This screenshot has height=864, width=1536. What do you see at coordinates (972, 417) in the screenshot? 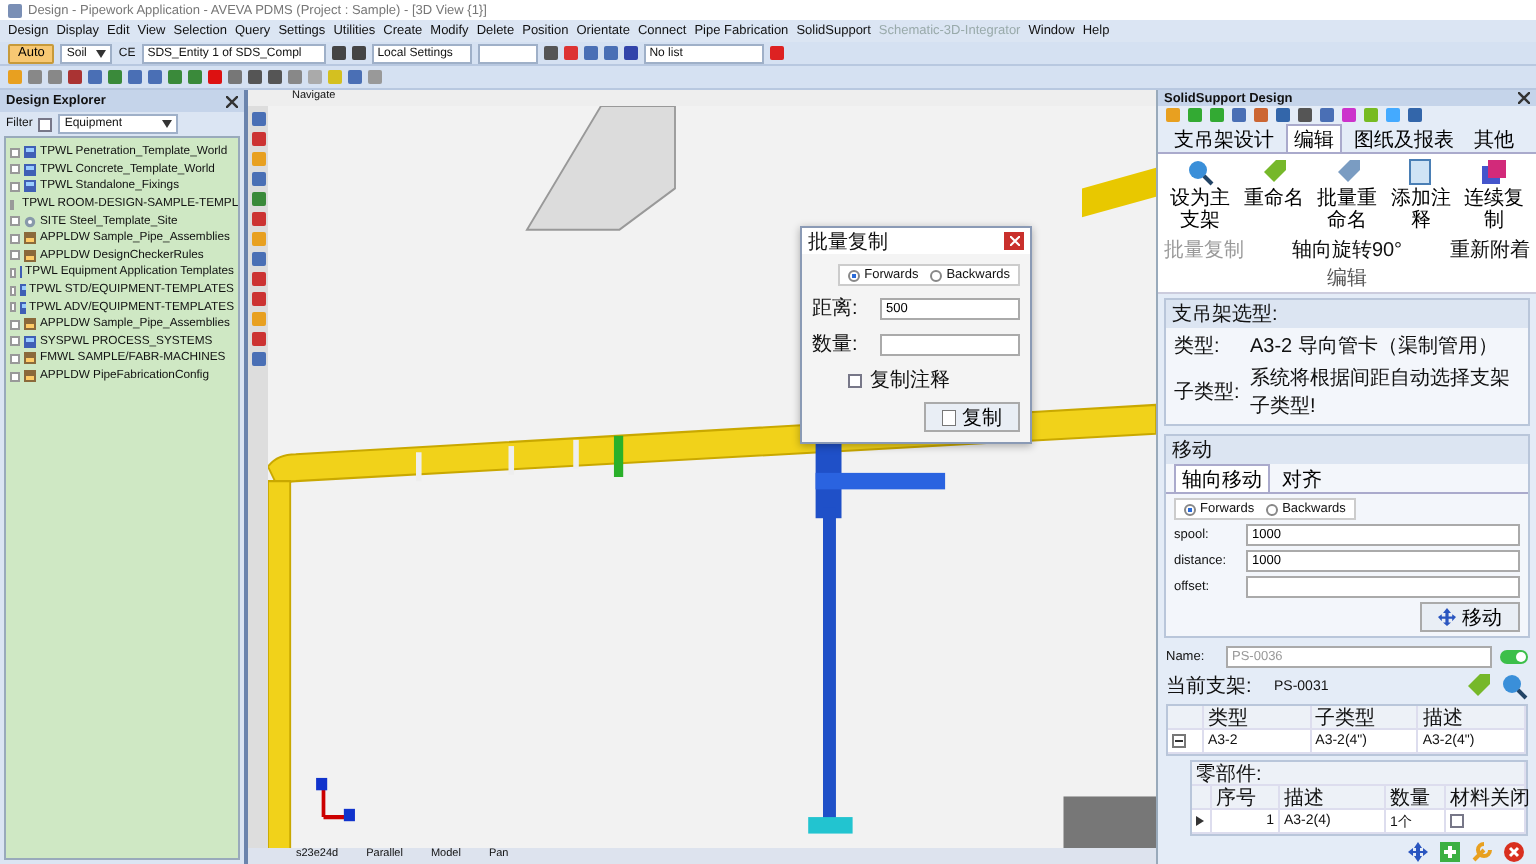
I see `copy-button: 复制` at bounding box center [972, 417].